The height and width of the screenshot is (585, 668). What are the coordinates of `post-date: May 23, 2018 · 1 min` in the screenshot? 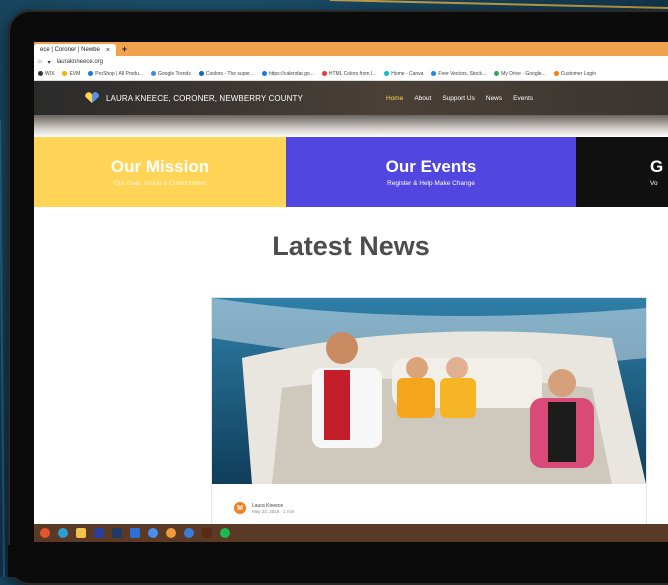 It's located at (273, 511).